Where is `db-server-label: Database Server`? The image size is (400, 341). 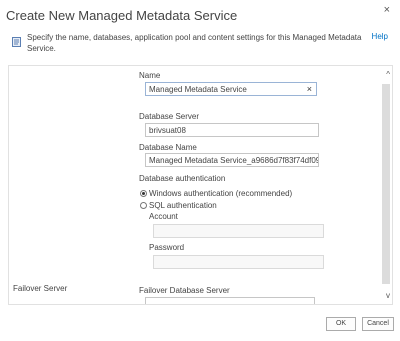
db-server-label: Database Server is located at coordinates (169, 116).